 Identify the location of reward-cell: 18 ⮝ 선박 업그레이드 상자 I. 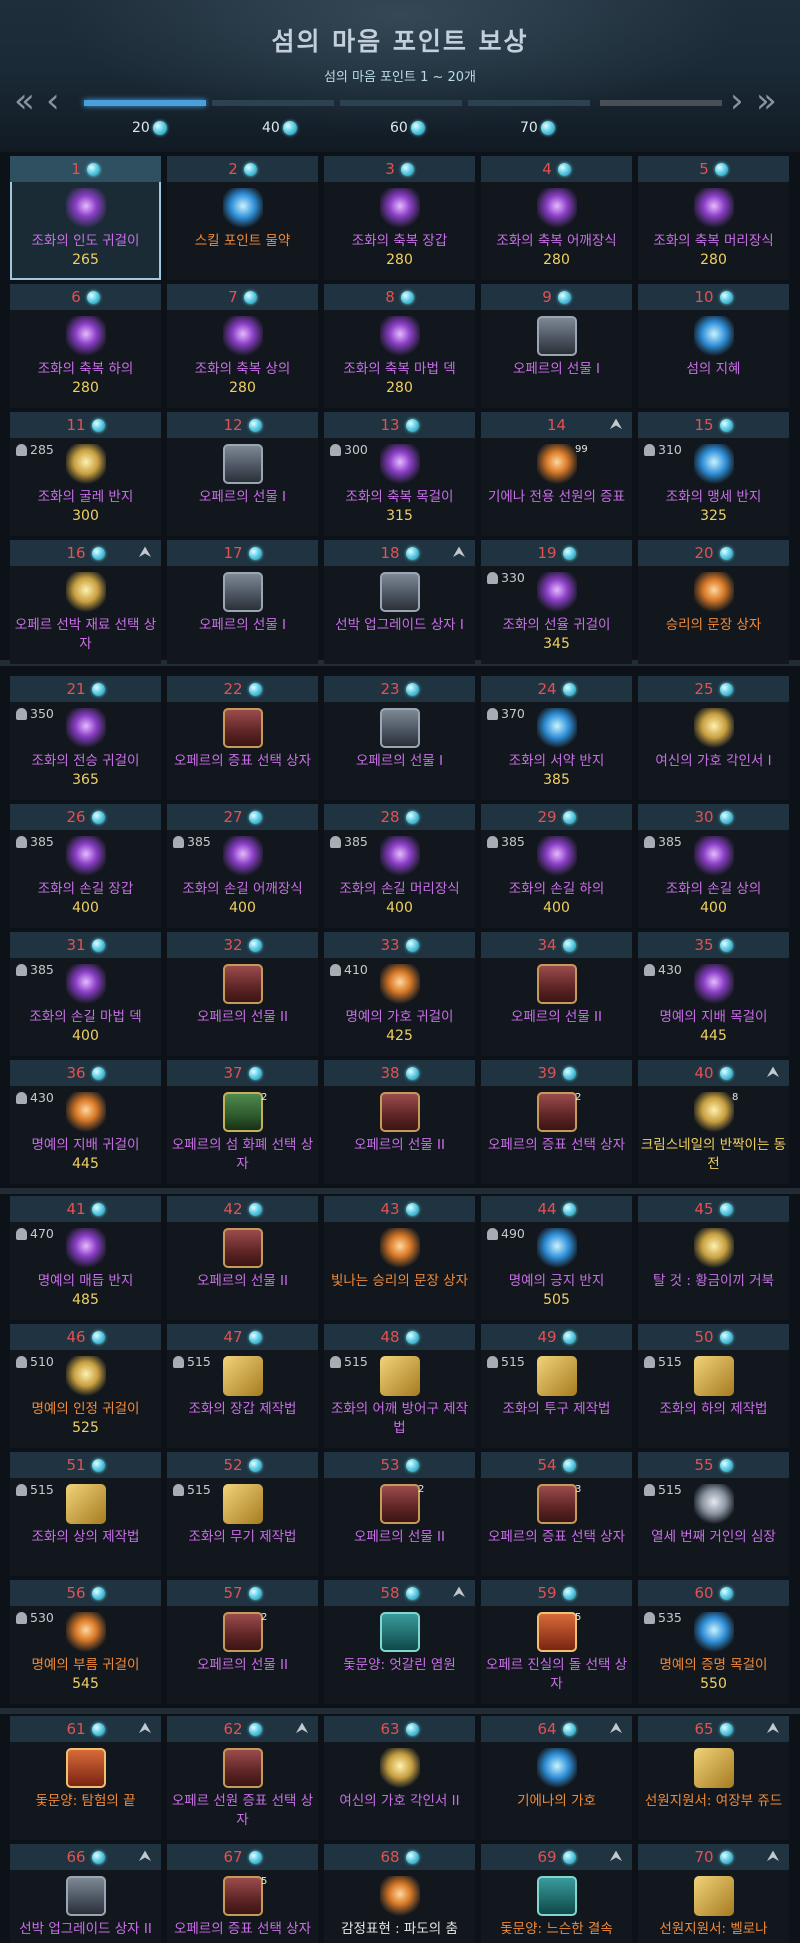
(399, 602).